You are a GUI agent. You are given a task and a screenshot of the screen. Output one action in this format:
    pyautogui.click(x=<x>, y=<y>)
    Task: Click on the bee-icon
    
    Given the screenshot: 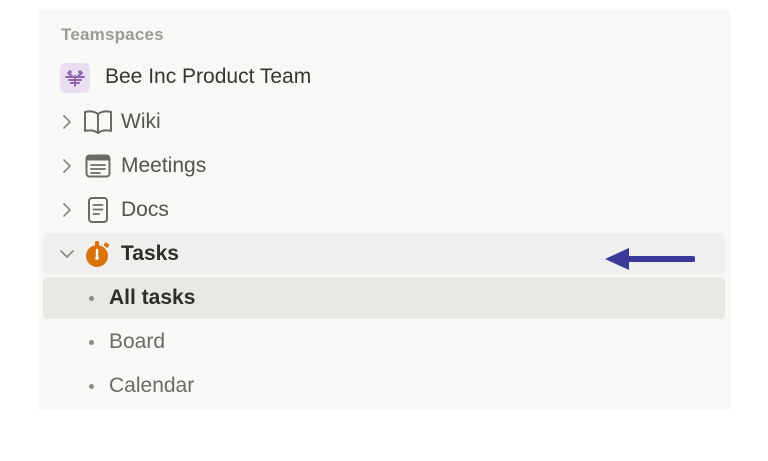 What is the action you would take?
    pyautogui.click(x=75, y=78)
    